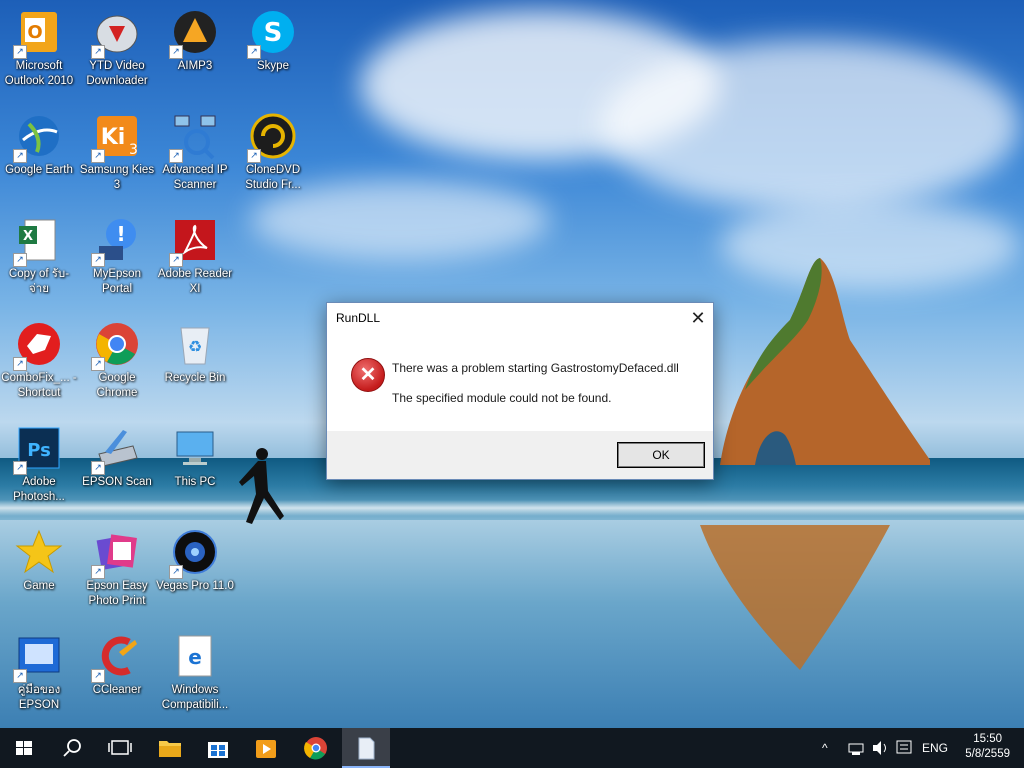 This screenshot has width=1024, height=784. I want to click on desktop-icon-excel-file: X ↗ Copy of รับ-จ่าย, so click(39, 256).